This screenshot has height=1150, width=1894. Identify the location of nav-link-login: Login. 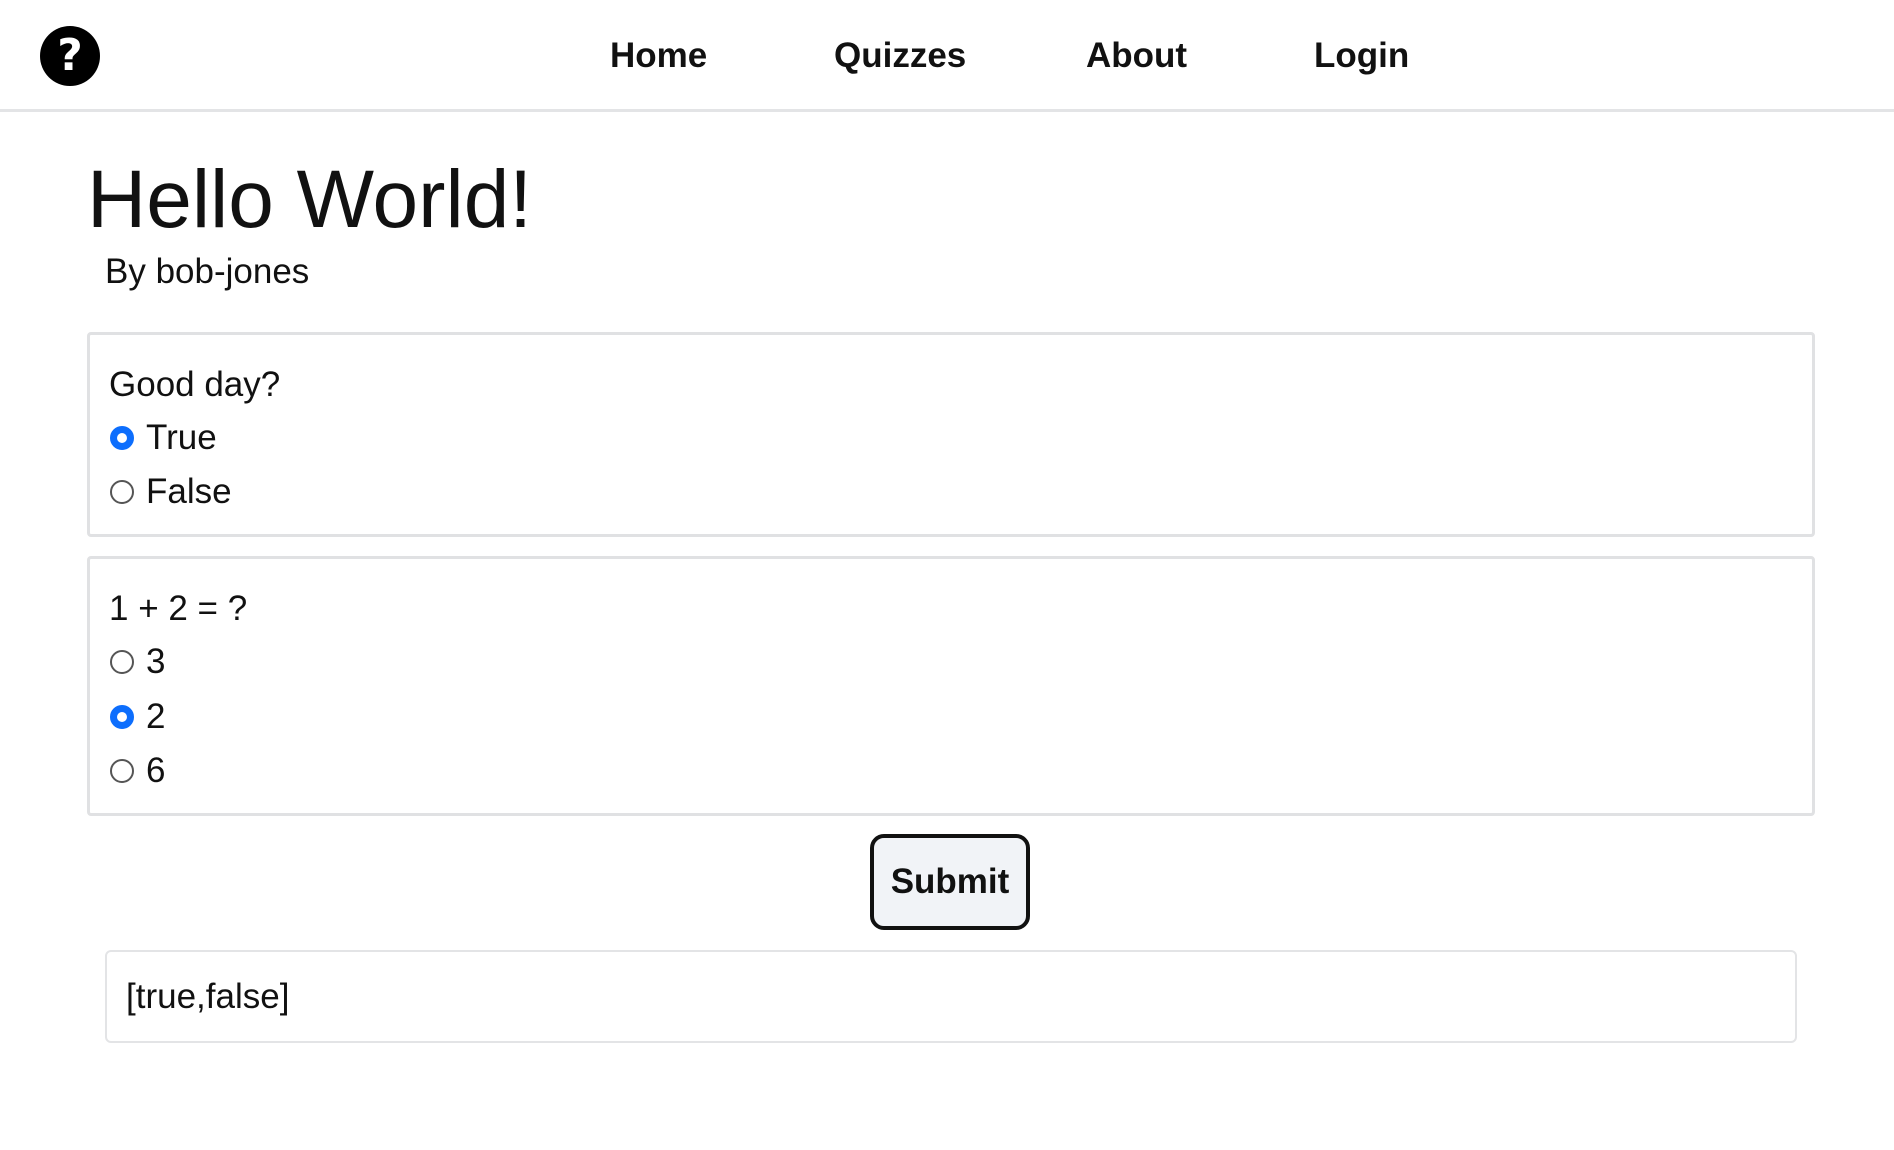
(1361, 56).